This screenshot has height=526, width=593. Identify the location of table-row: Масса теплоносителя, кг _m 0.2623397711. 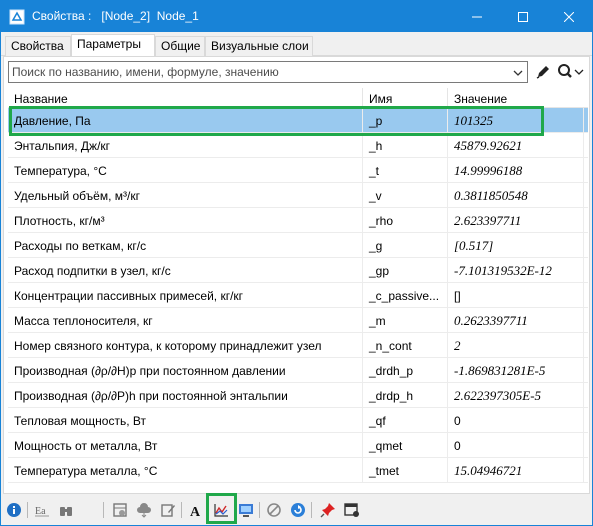
(298, 320).